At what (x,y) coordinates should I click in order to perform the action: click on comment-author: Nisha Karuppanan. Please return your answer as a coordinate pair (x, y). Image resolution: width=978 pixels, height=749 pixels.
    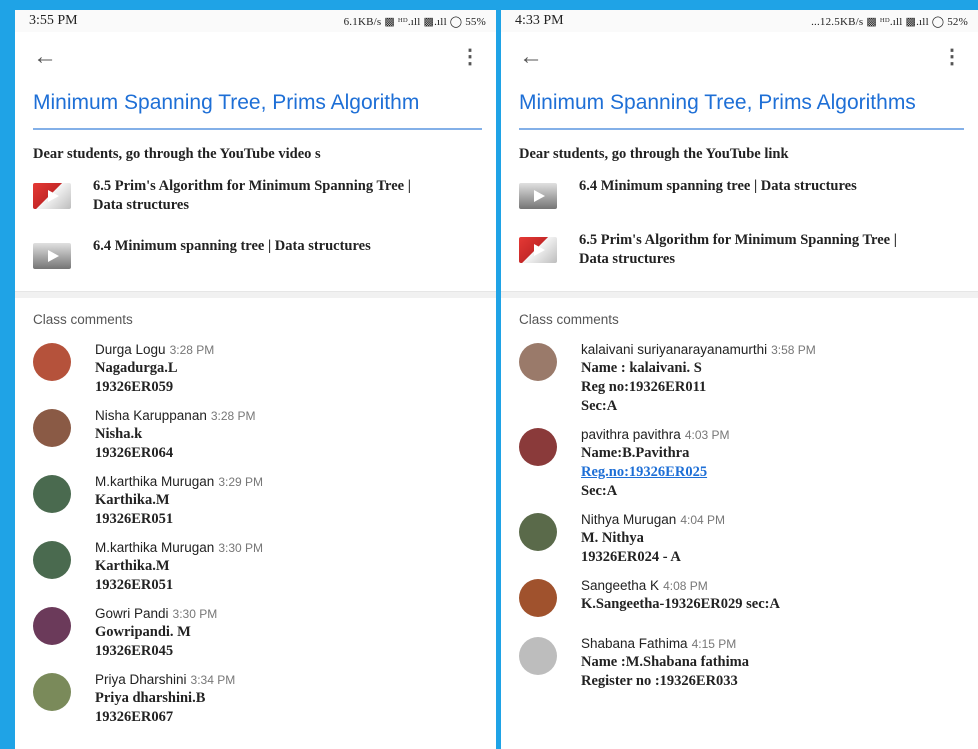
    Looking at the image, I should click on (151, 415).